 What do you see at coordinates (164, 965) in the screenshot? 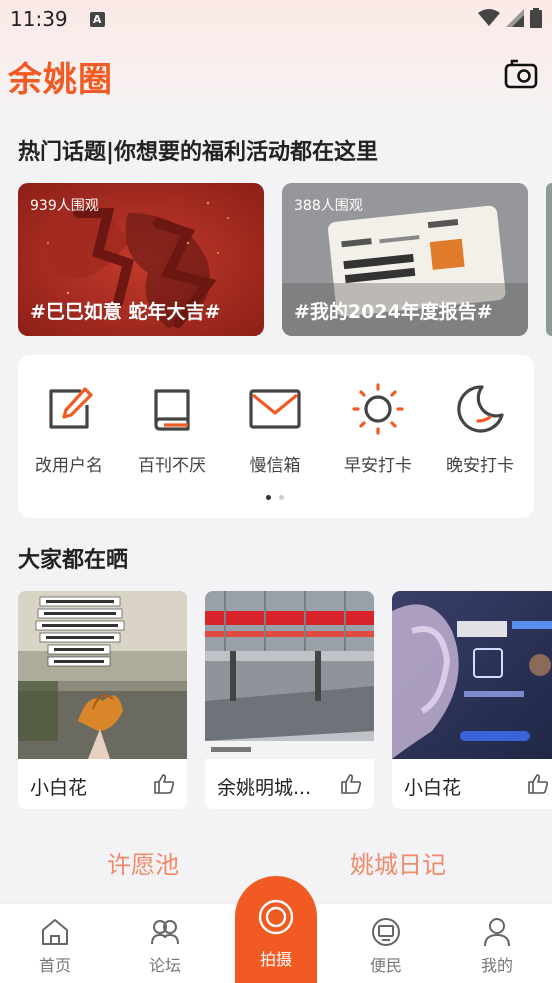
I see `nav-label: 论坛` at bounding box center [164, 965].